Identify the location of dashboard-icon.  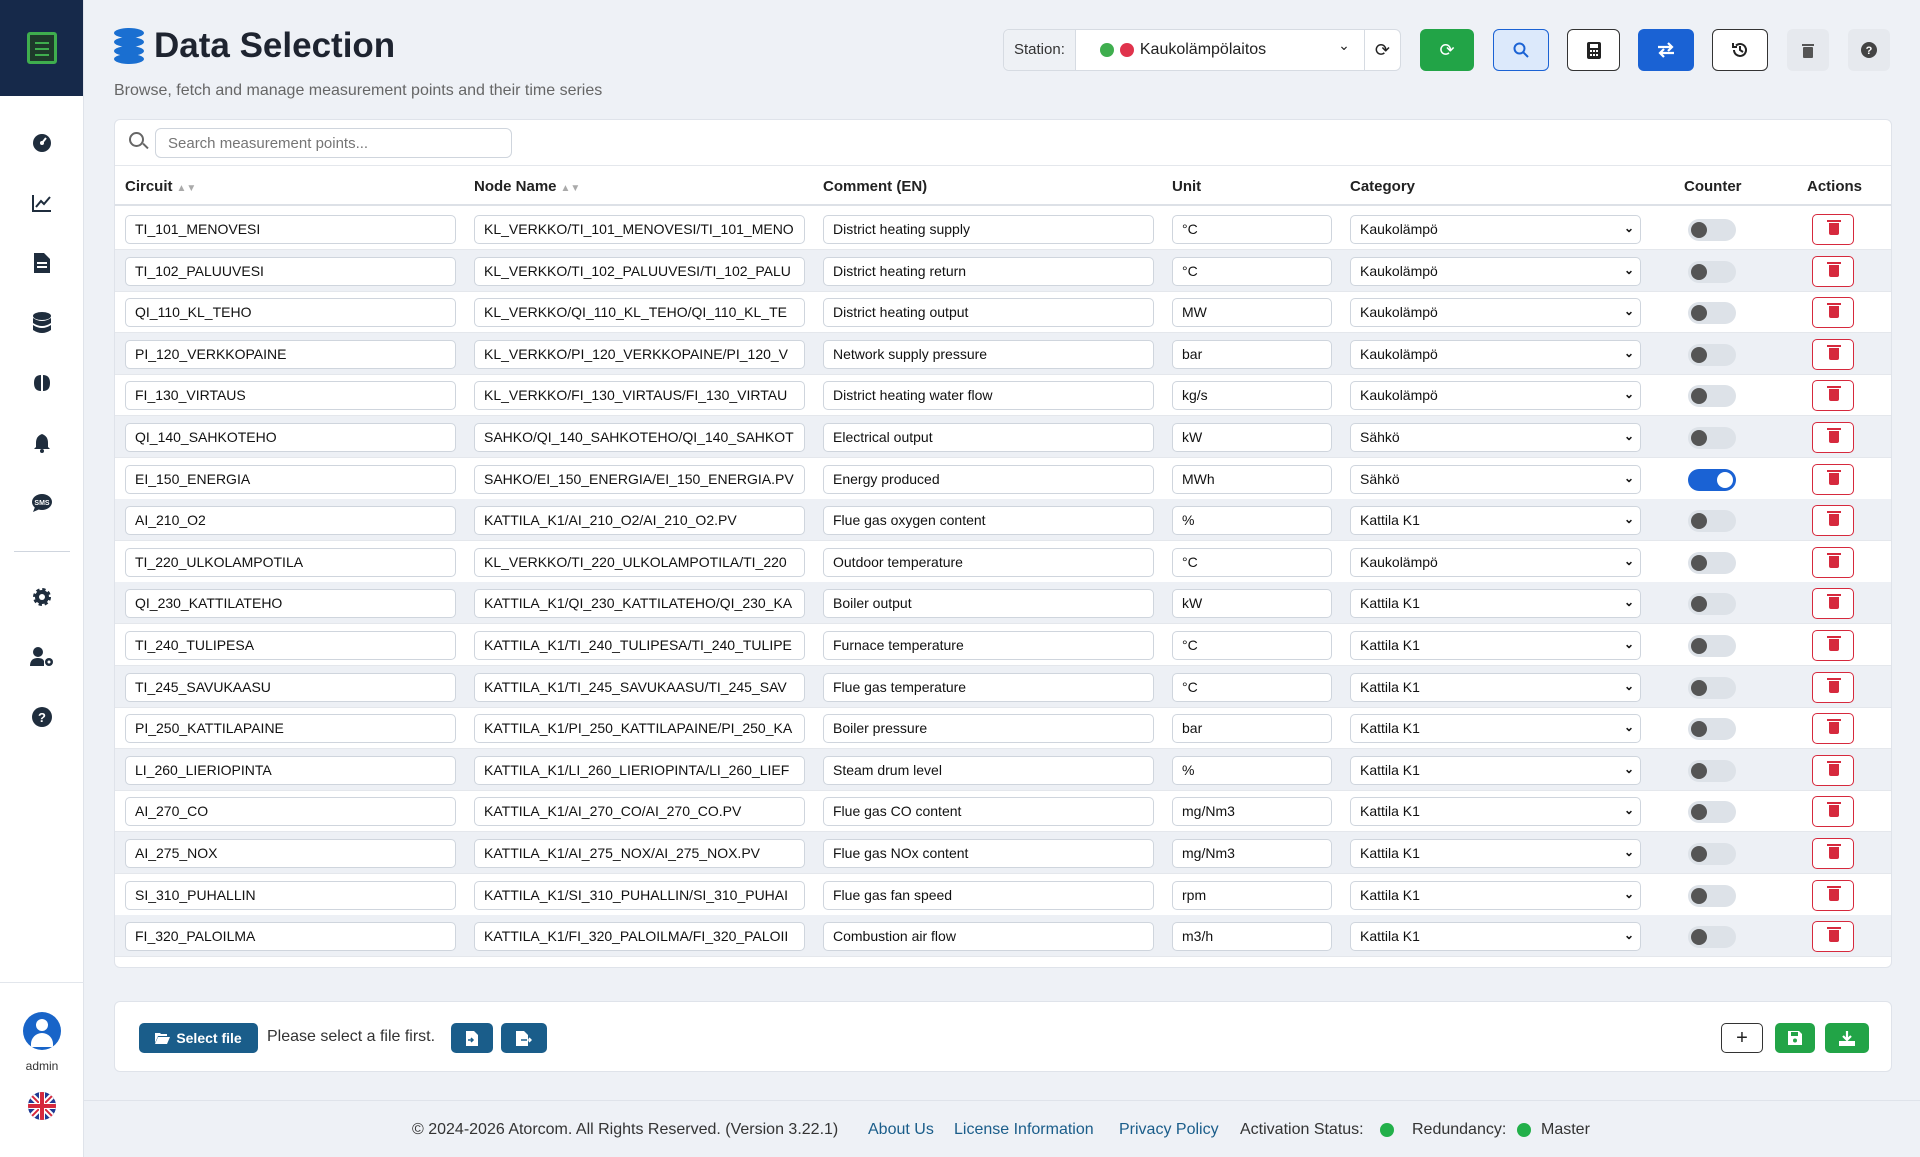
(42, 143).